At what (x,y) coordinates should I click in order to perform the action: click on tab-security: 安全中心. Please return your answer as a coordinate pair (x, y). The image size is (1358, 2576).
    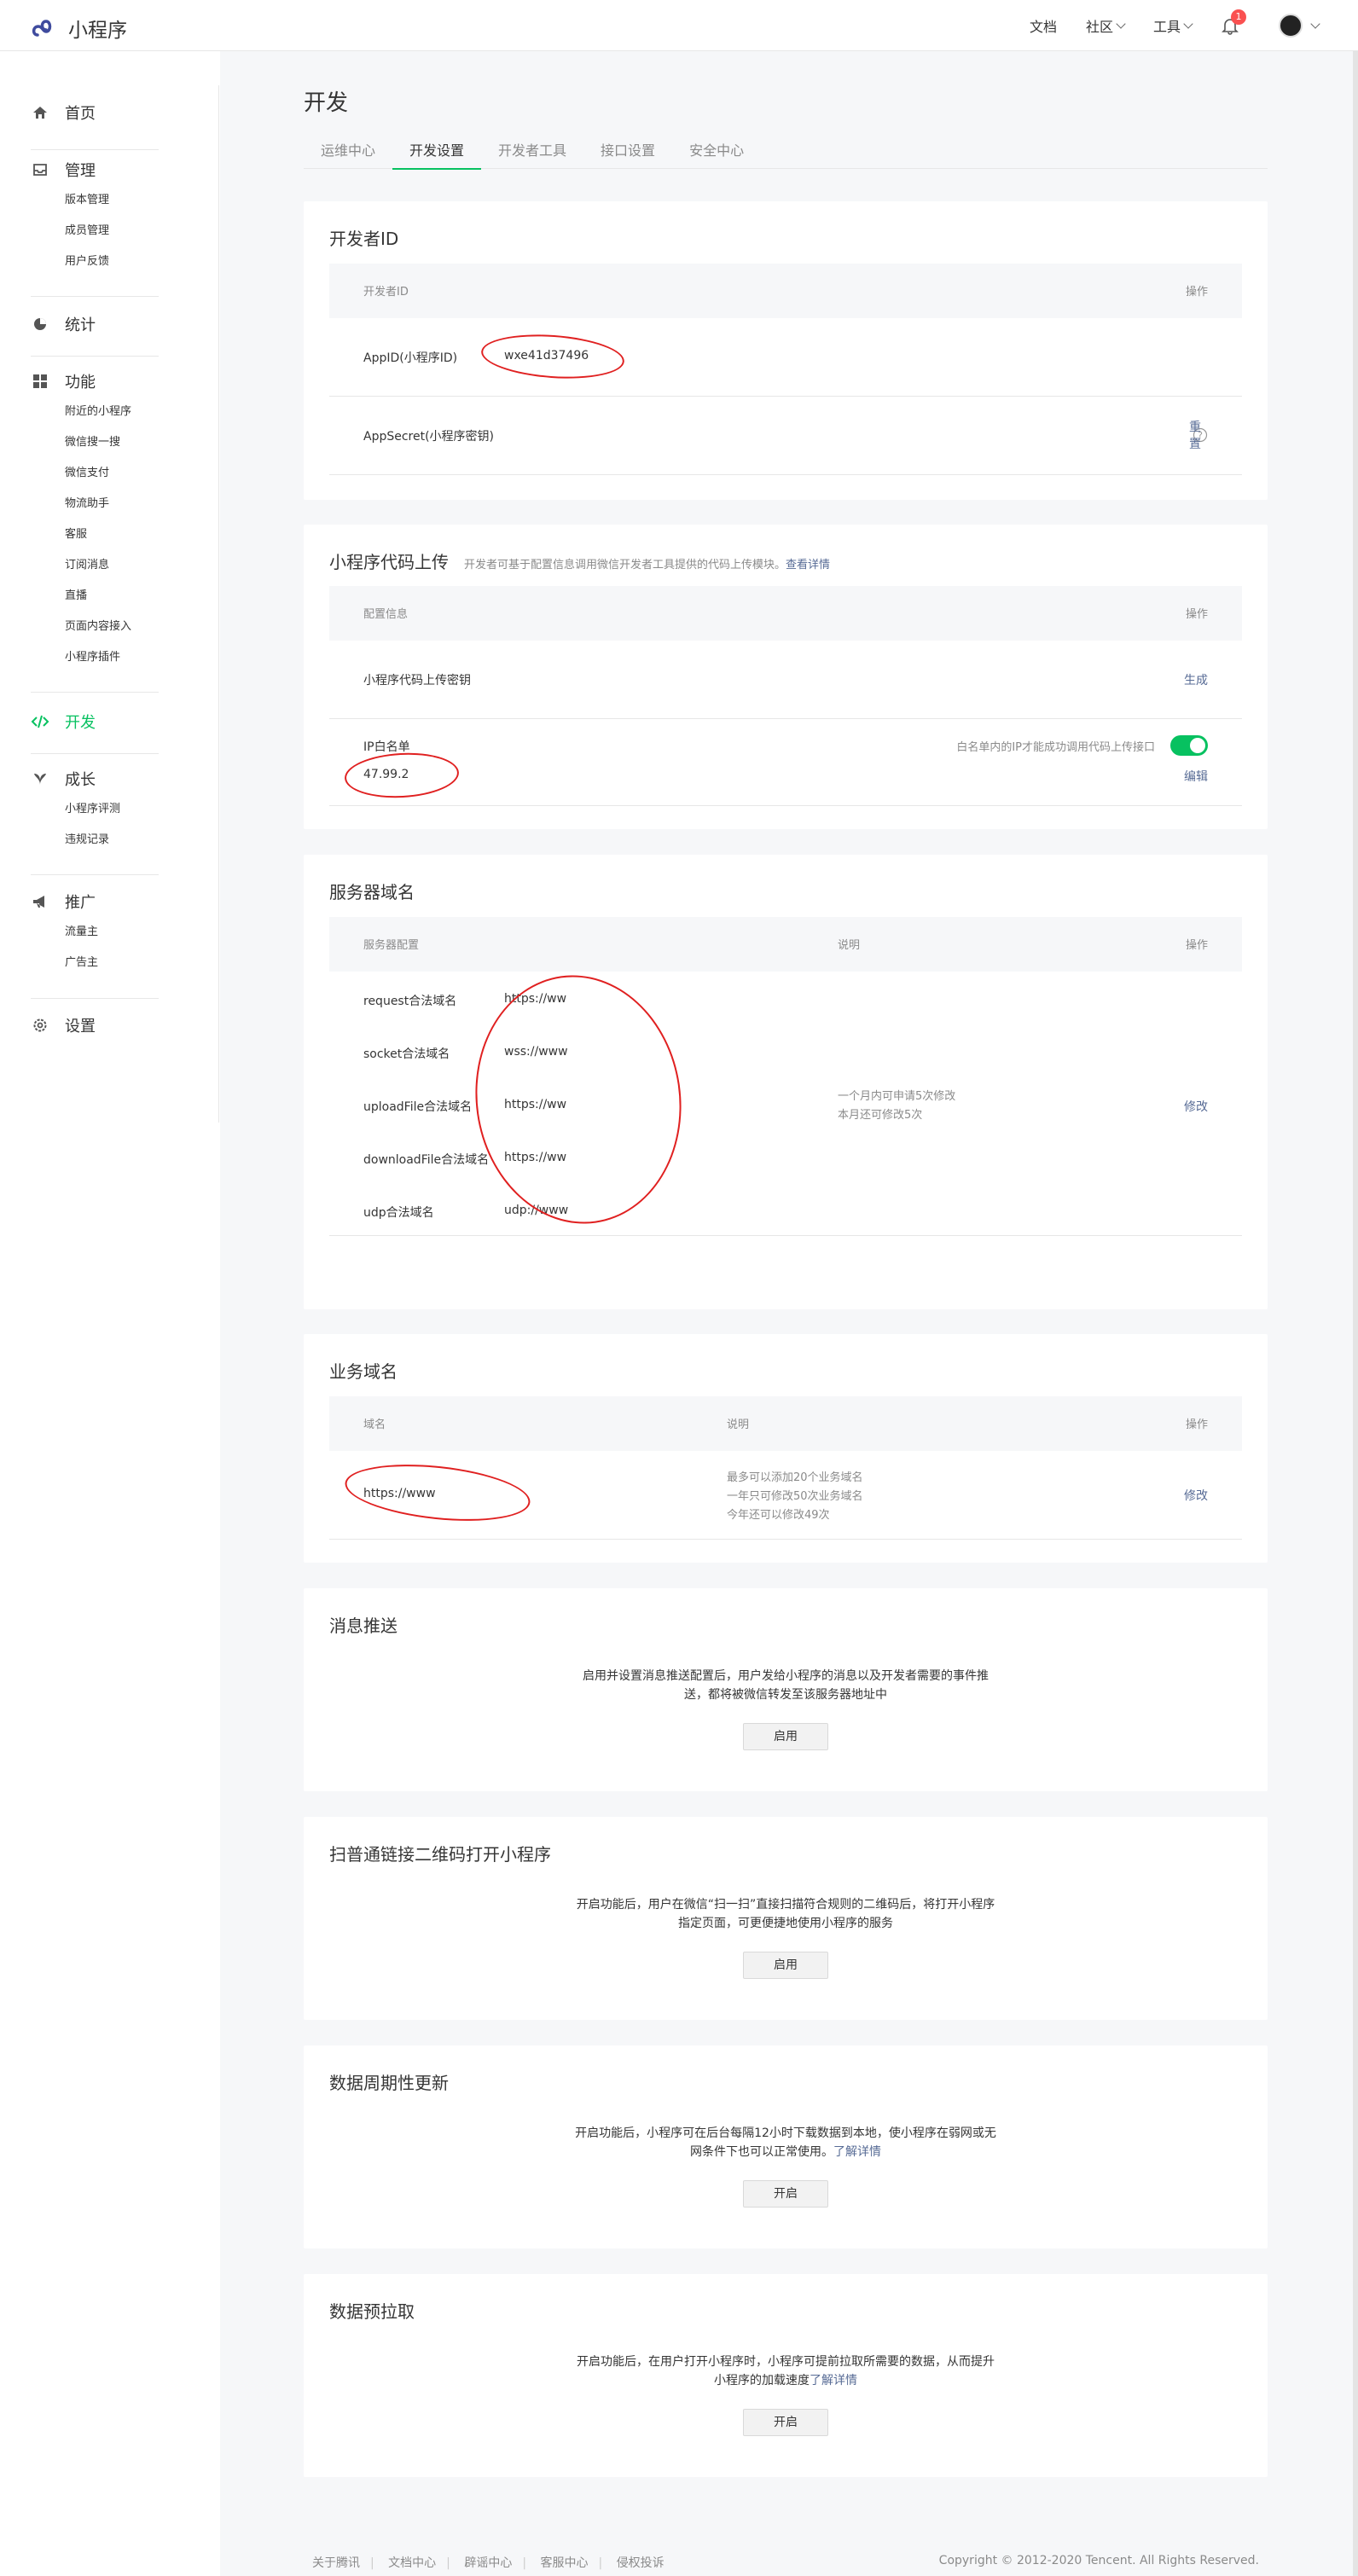
    Looking at the image, I should click on (716, 152).